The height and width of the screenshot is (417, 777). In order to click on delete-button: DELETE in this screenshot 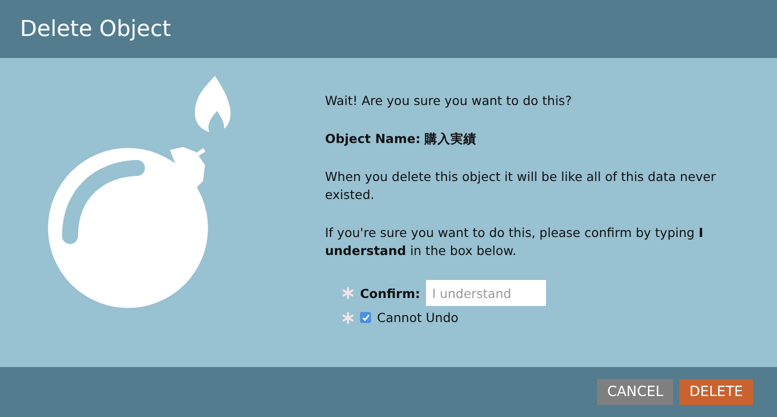, I will do `click(716, 392)`.